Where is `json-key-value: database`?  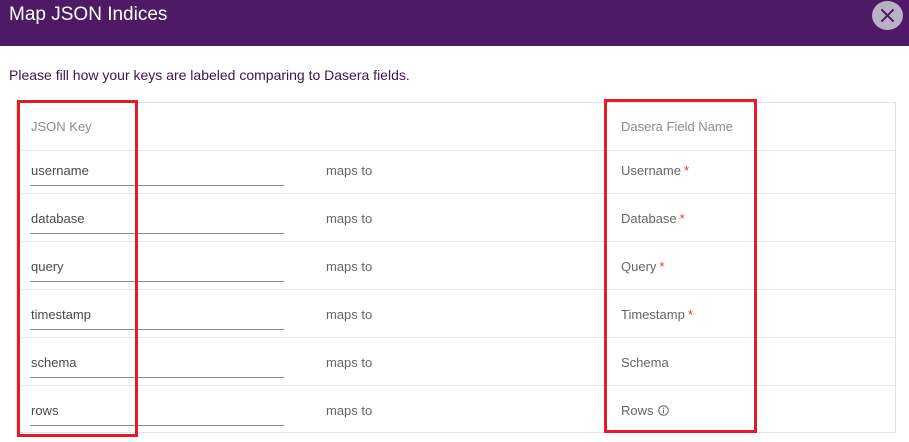 json-key-value: database is located at coordinates (58, 218).